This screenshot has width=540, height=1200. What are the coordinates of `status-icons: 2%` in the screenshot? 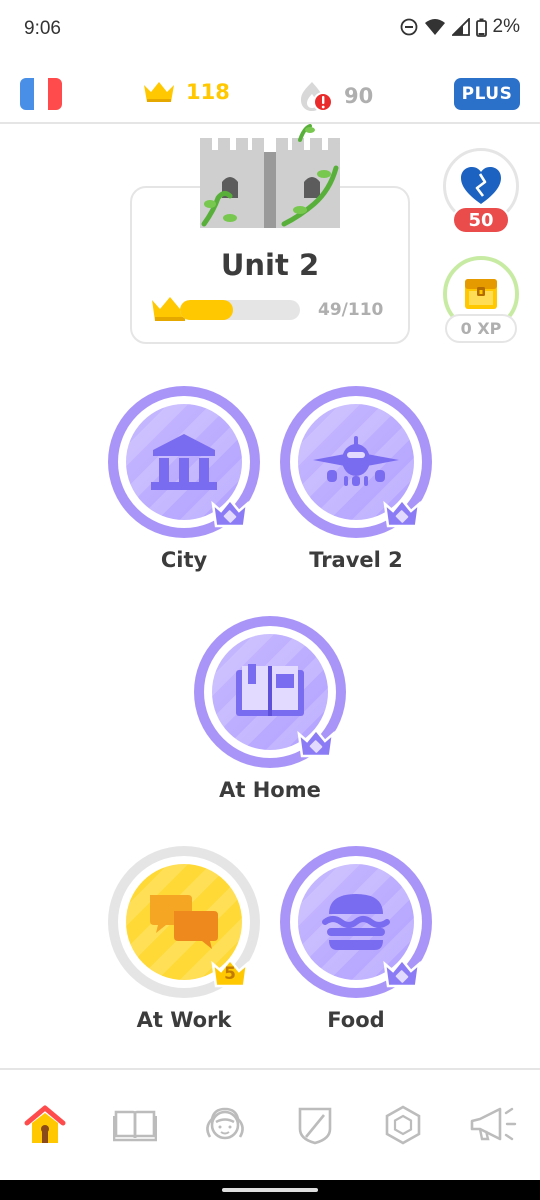 It's located at (460, 27).